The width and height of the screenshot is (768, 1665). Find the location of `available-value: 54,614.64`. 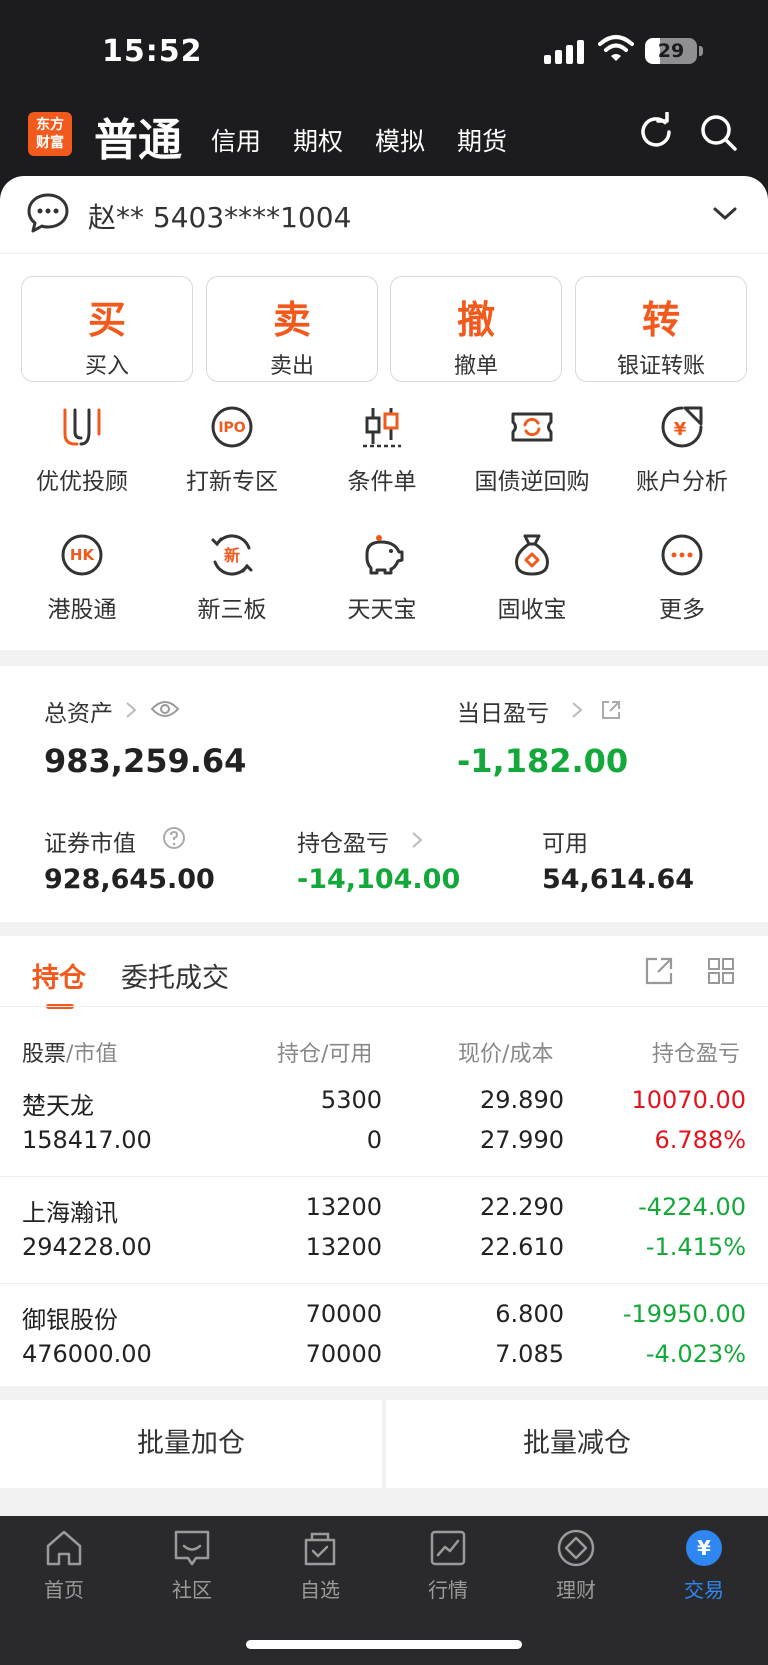

available-value: 54,614.64 is located at coordinates (618, 879).